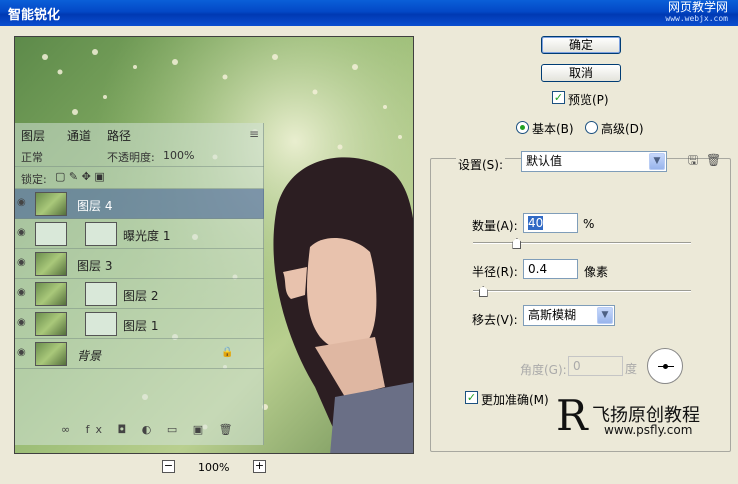 This screenshot has width=738, height=484. What do you see at coordinates (34, 15) in the screenshot?
I see `dialog-title: 智能锐化` at bounding box center [34, 15].